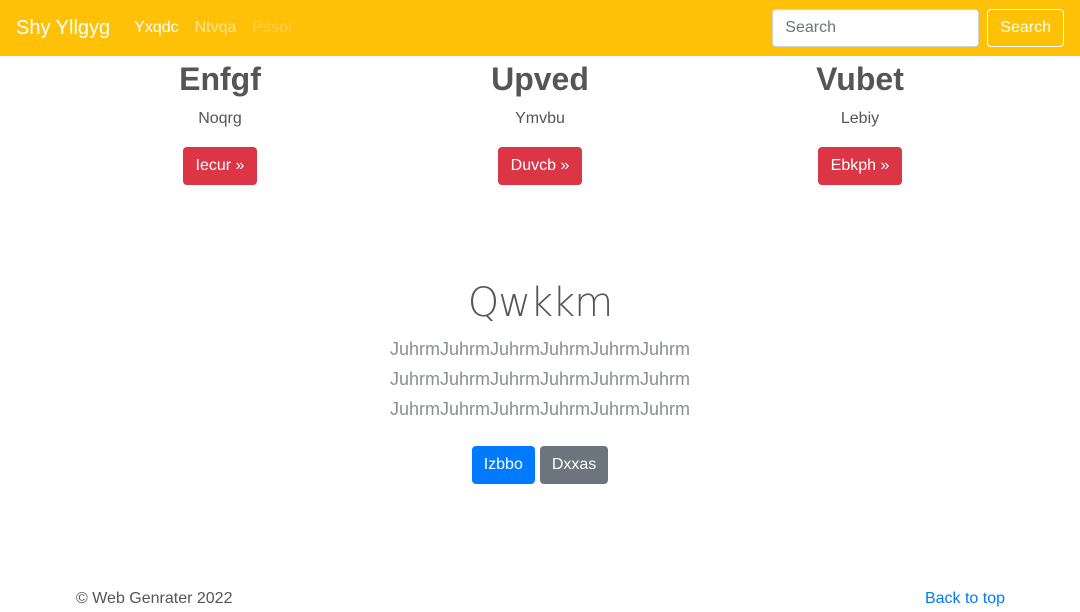  Describe the element at coordinates (1025, 28) in the screenshot. I see `search-button: Search` at that location.